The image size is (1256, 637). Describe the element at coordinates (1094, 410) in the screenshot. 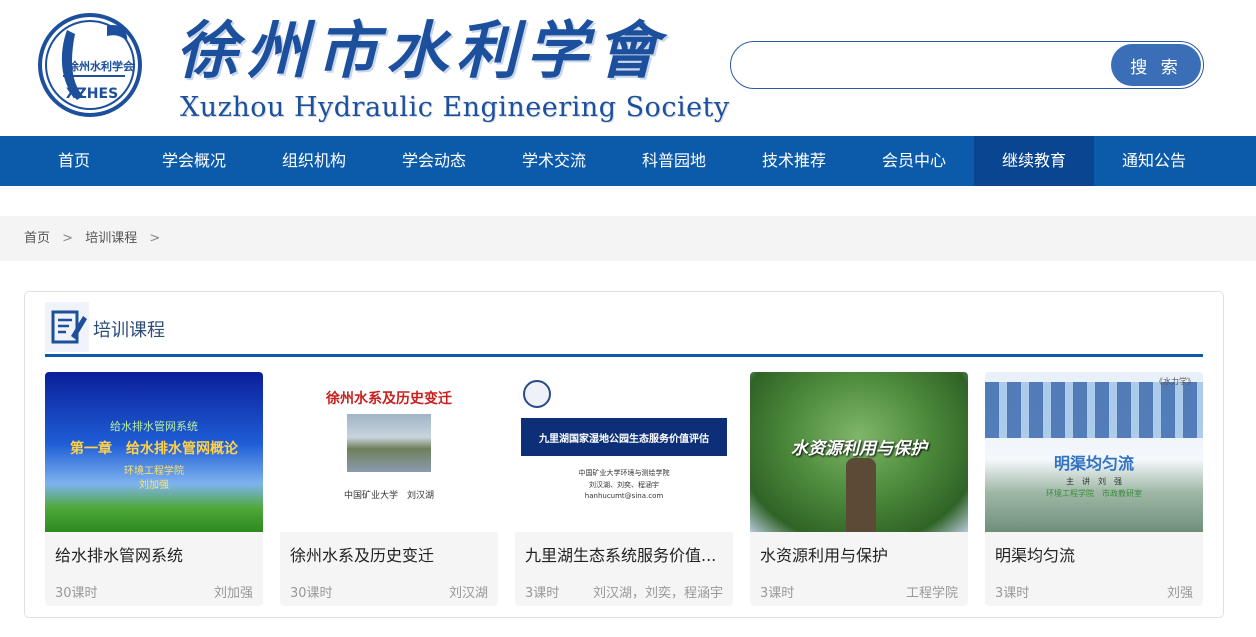

I see `thumb-graphic` at that location.